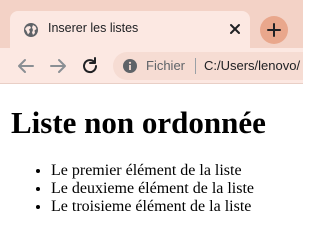 The width and height of the screenshot is (320, 241). What do you see at coordinates (152, 189) in the screenshot?
I see `list-item: Le deuxieme élément de la liste` at bounding box center [152, 189].